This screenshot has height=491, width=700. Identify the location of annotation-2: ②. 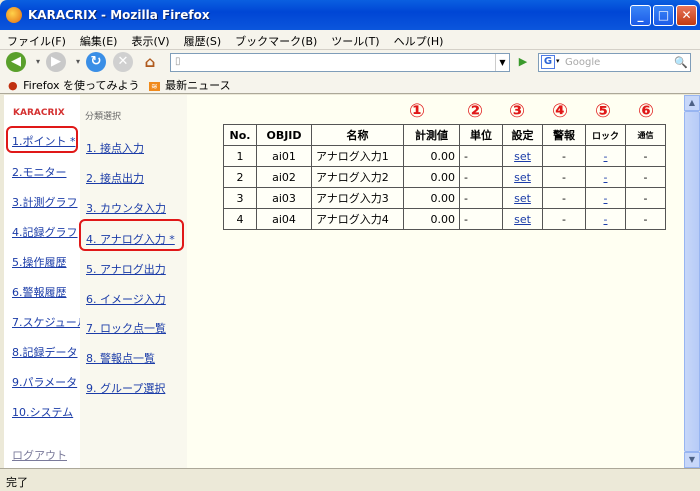
(475, 111).